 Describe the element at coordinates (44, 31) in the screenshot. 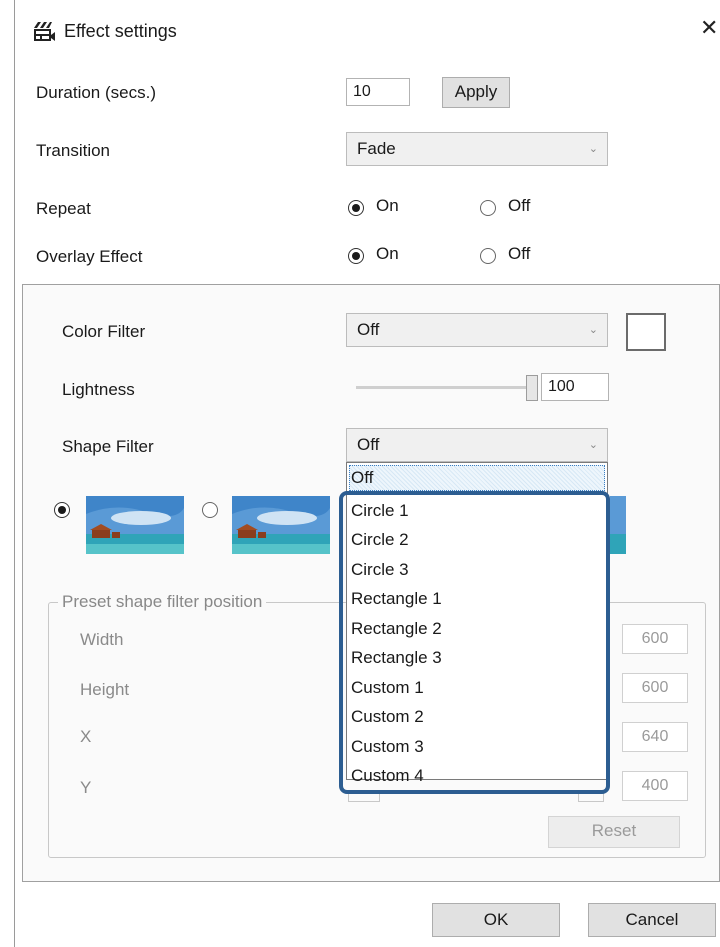

I see `clapperboard-icon` at that location.